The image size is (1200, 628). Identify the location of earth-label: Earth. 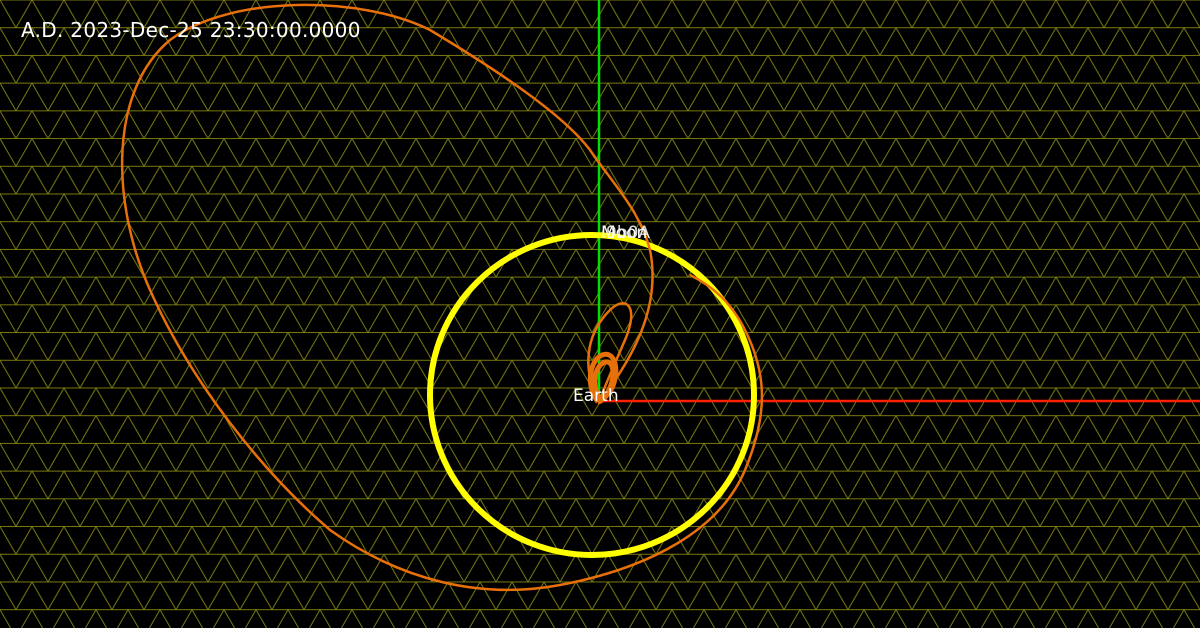
(596, 396).